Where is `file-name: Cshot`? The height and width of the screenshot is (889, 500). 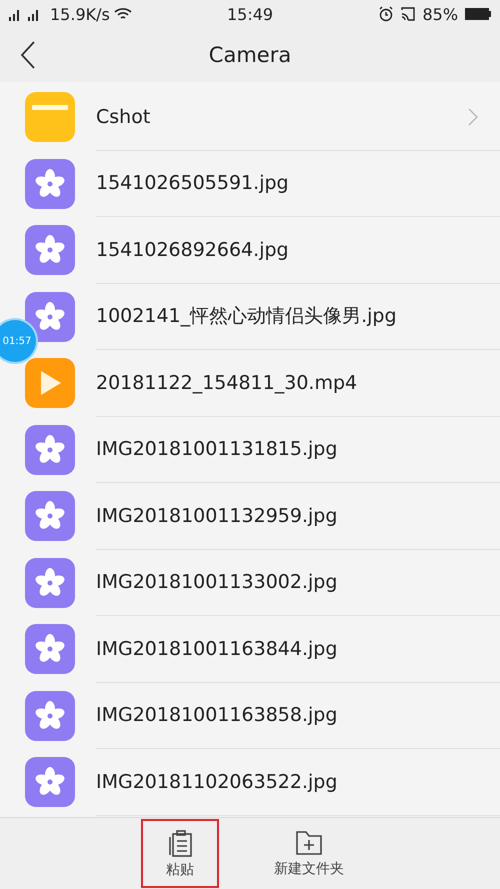
file-name: Cshot is located at coordinates (282, 117).